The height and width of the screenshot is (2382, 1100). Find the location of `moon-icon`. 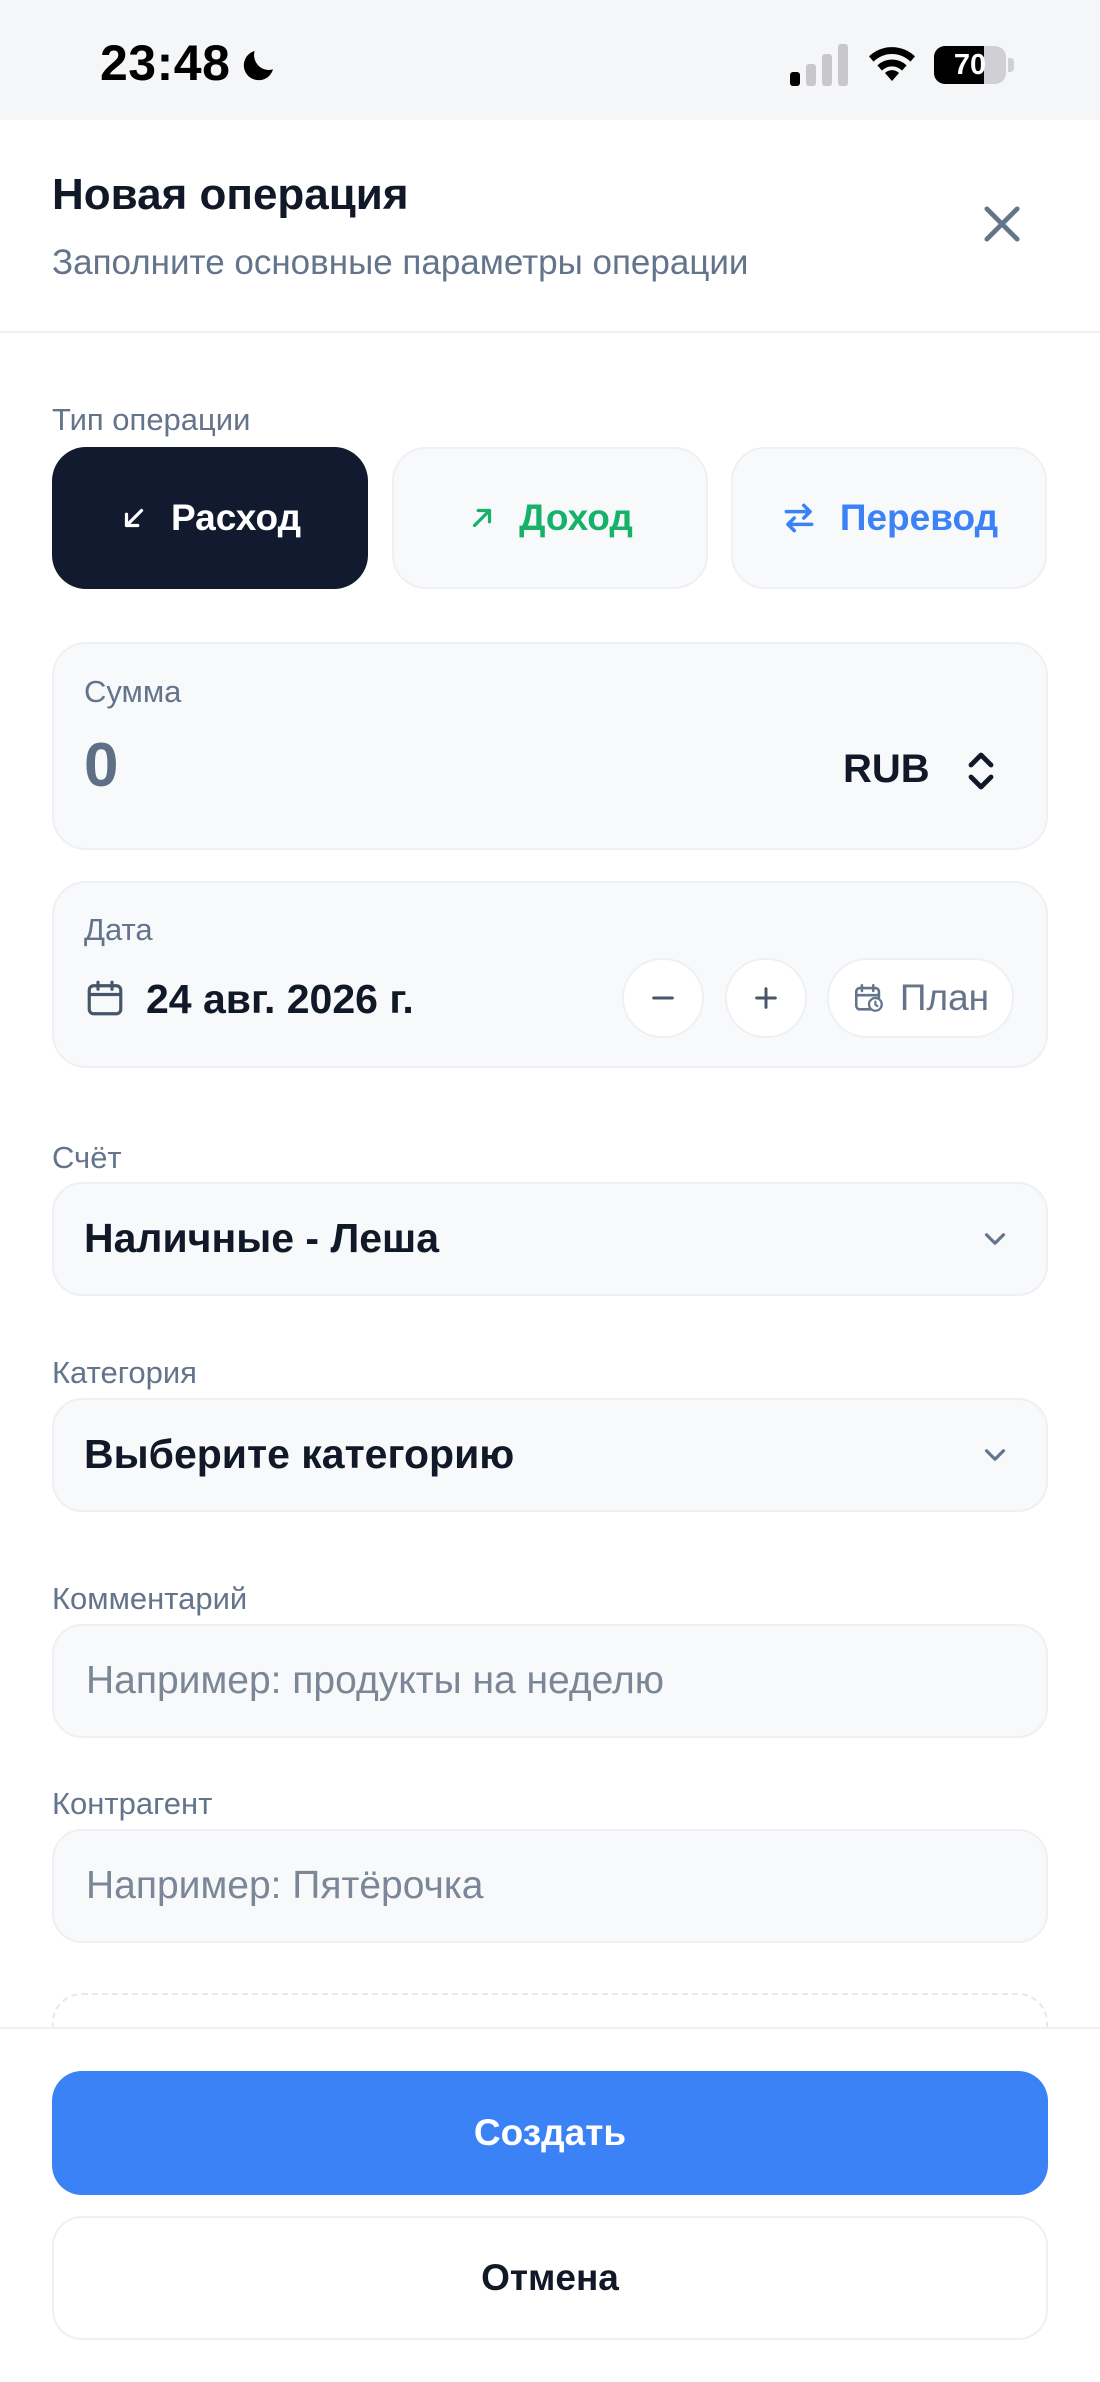

moon-icon is located at coordinates (258, 66).